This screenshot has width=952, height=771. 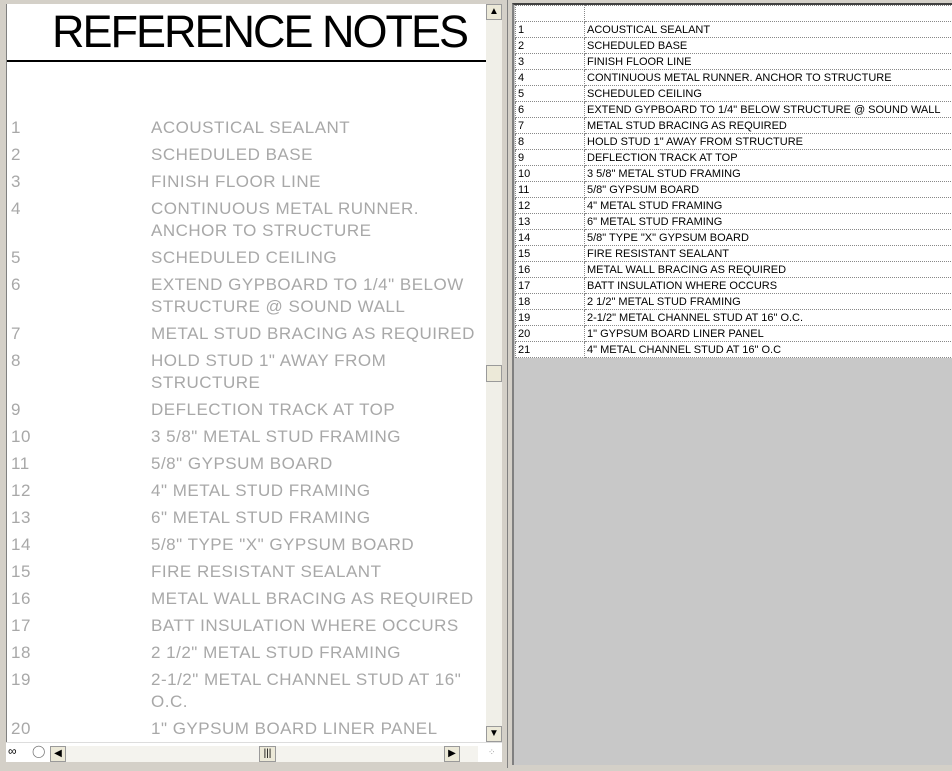 I want to click on note-text: FIRE RESISTANT SEALANT, so click(x=266, y=571).